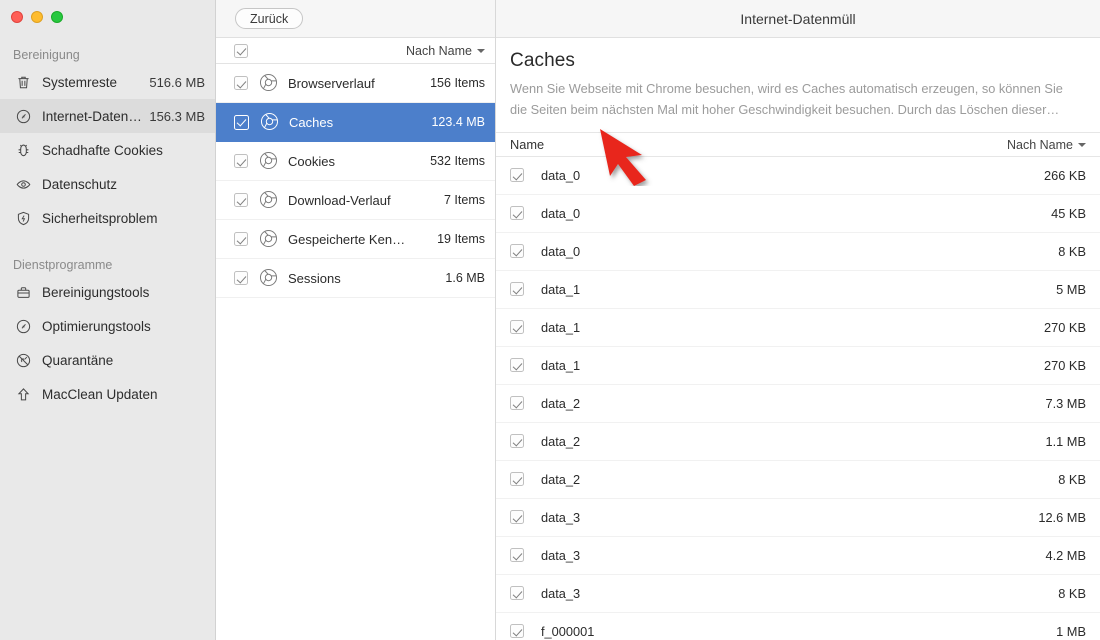  Describe the element at coordinates (96, 292) in the screenshot. I see `sidebar-item-label: Bereinigungstools` at that location.